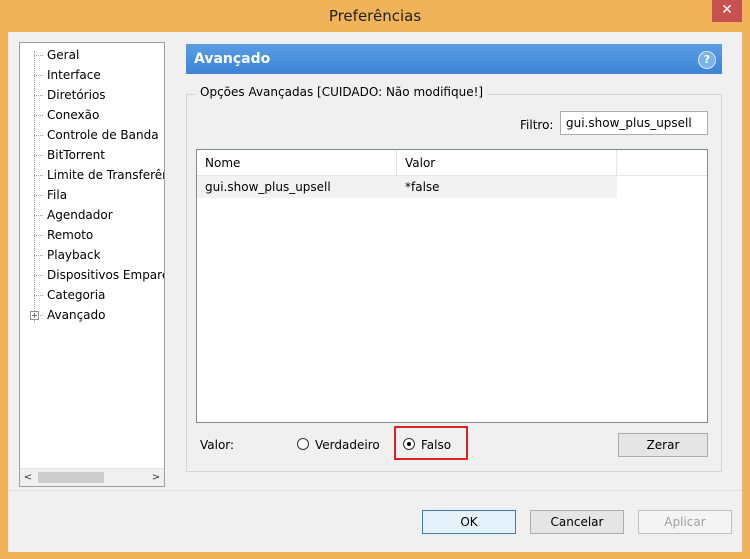 Image resolution: width=750 pixels, height=559 pixels. What do you see at coordinates (71, 477) in the screenshot?
I see `scroll-thumb` at bounding box center [71, 477].